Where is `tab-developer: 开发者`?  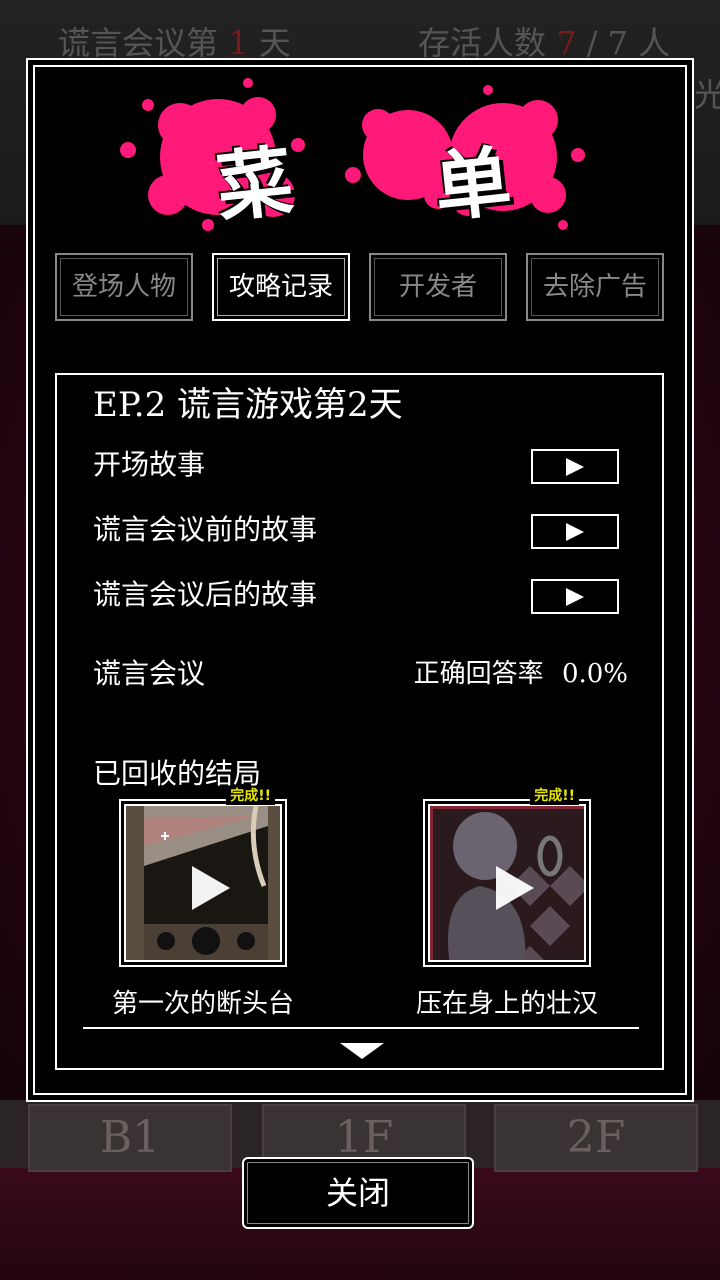 tab-developer: 开发者 is located at coordinates (438, 287).